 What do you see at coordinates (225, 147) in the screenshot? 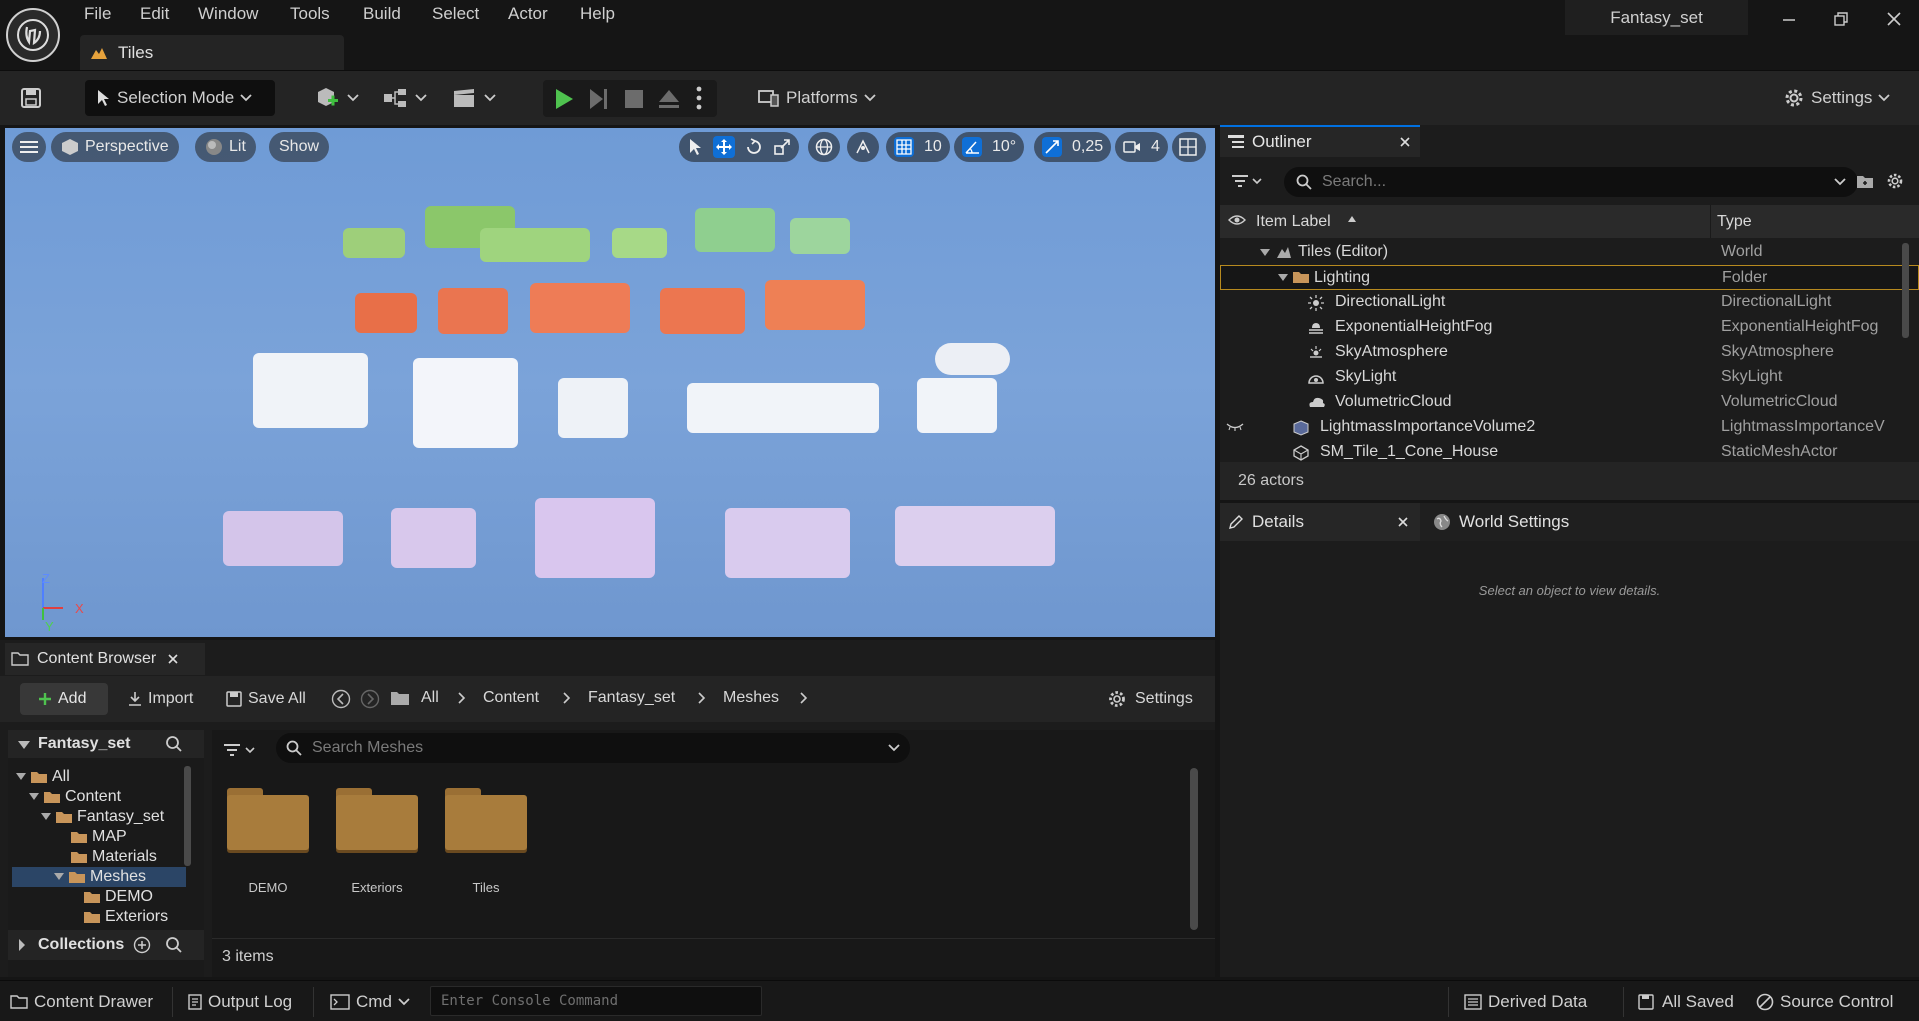
I see `lit-button: Lit` at bounding box center [225, 147].